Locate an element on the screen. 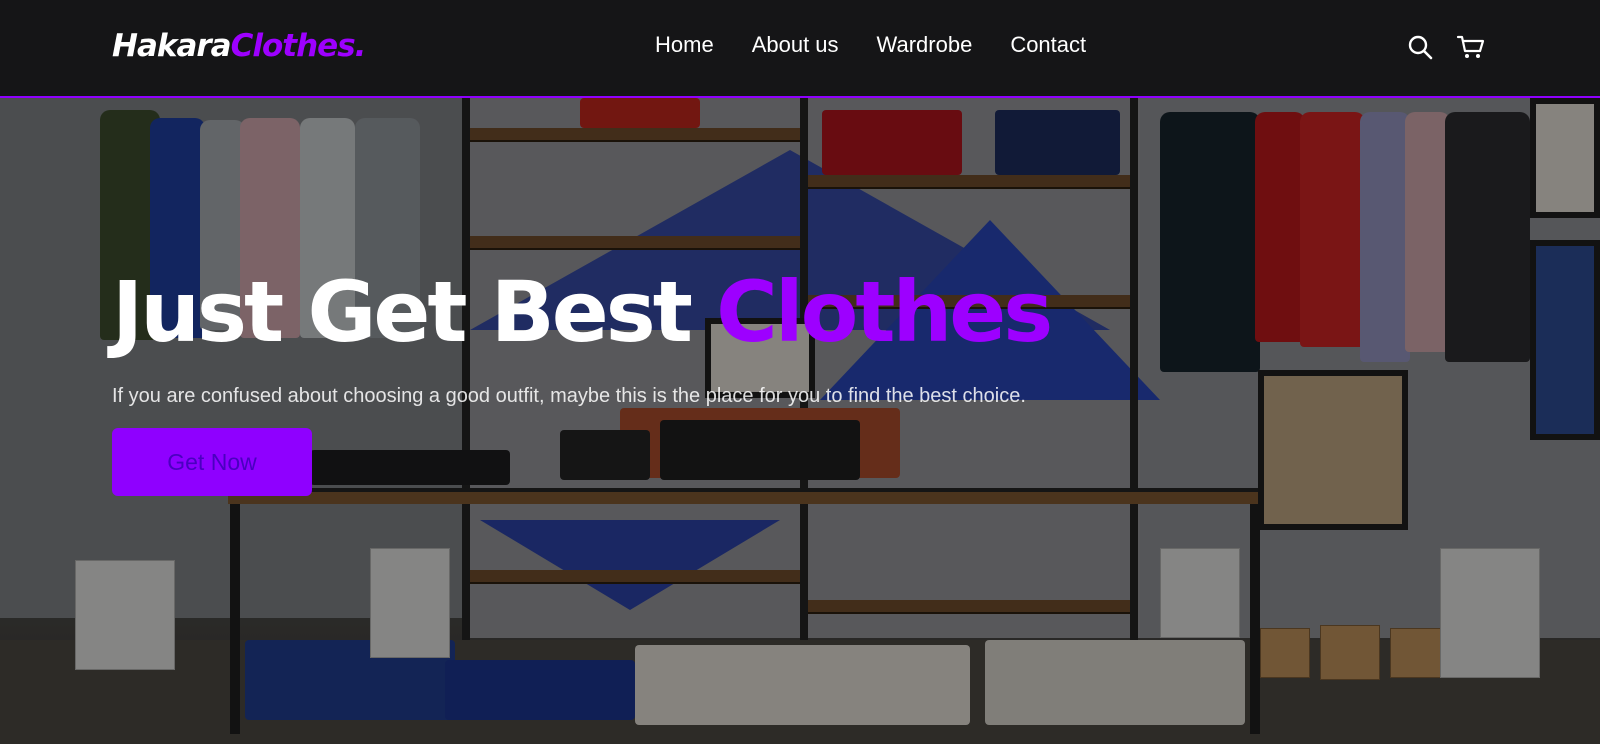 The image size is (1600, 744). get-now-button: Get Now is located at coordinates (212, 462).